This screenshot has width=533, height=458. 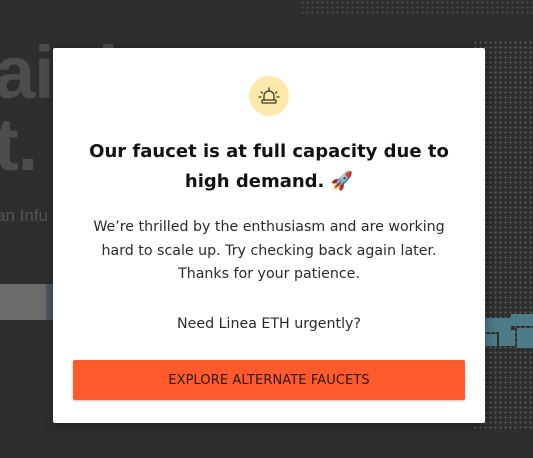 I want to click on explore-alternate-faucets-button: EXPLORE ALTERNATE FAUCETS, so click(x=269, y=380).